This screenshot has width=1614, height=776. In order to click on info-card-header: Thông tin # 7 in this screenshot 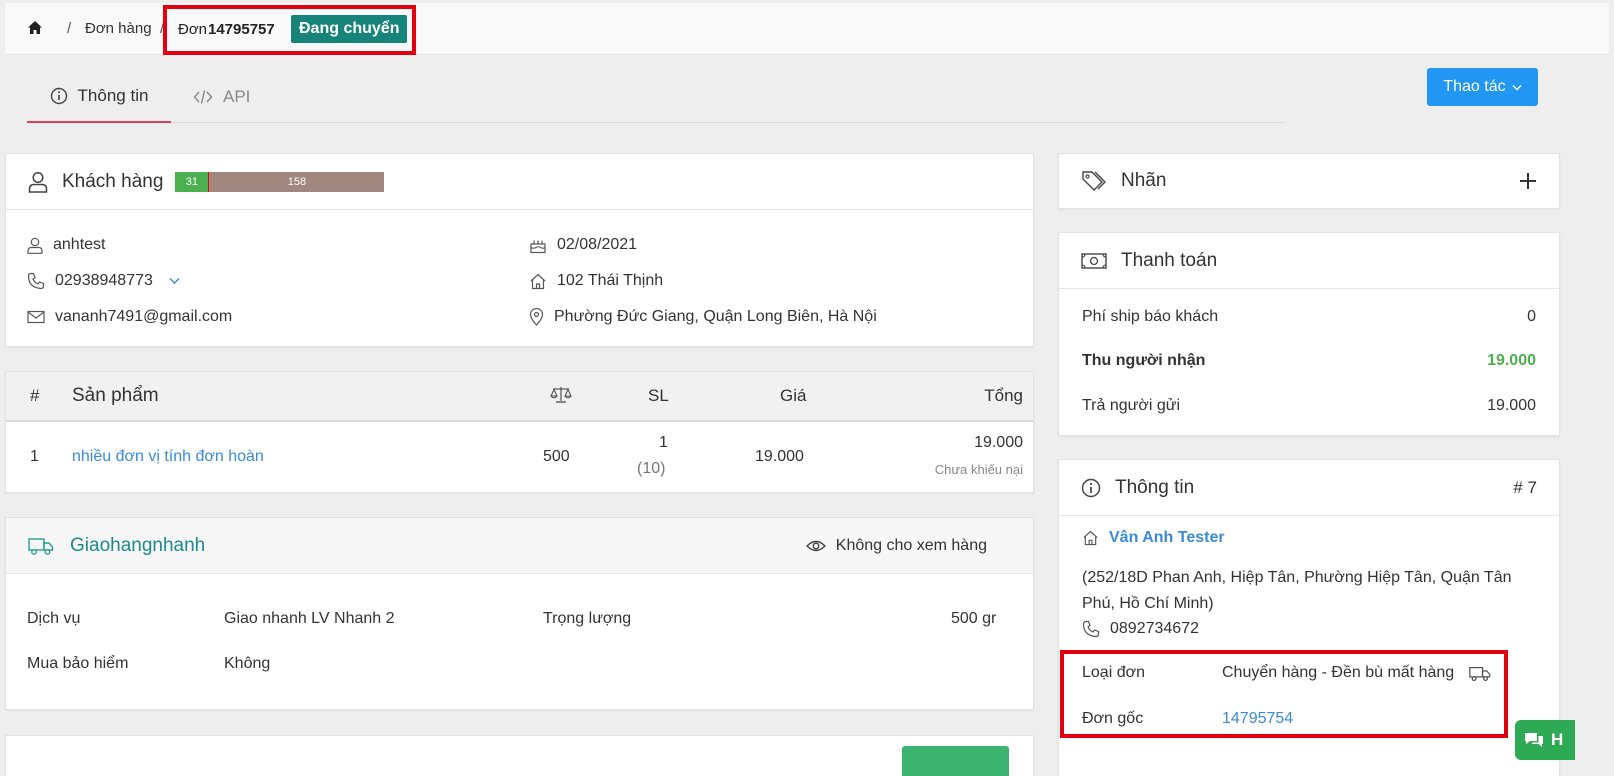, I will do `click(1309, 488)`.